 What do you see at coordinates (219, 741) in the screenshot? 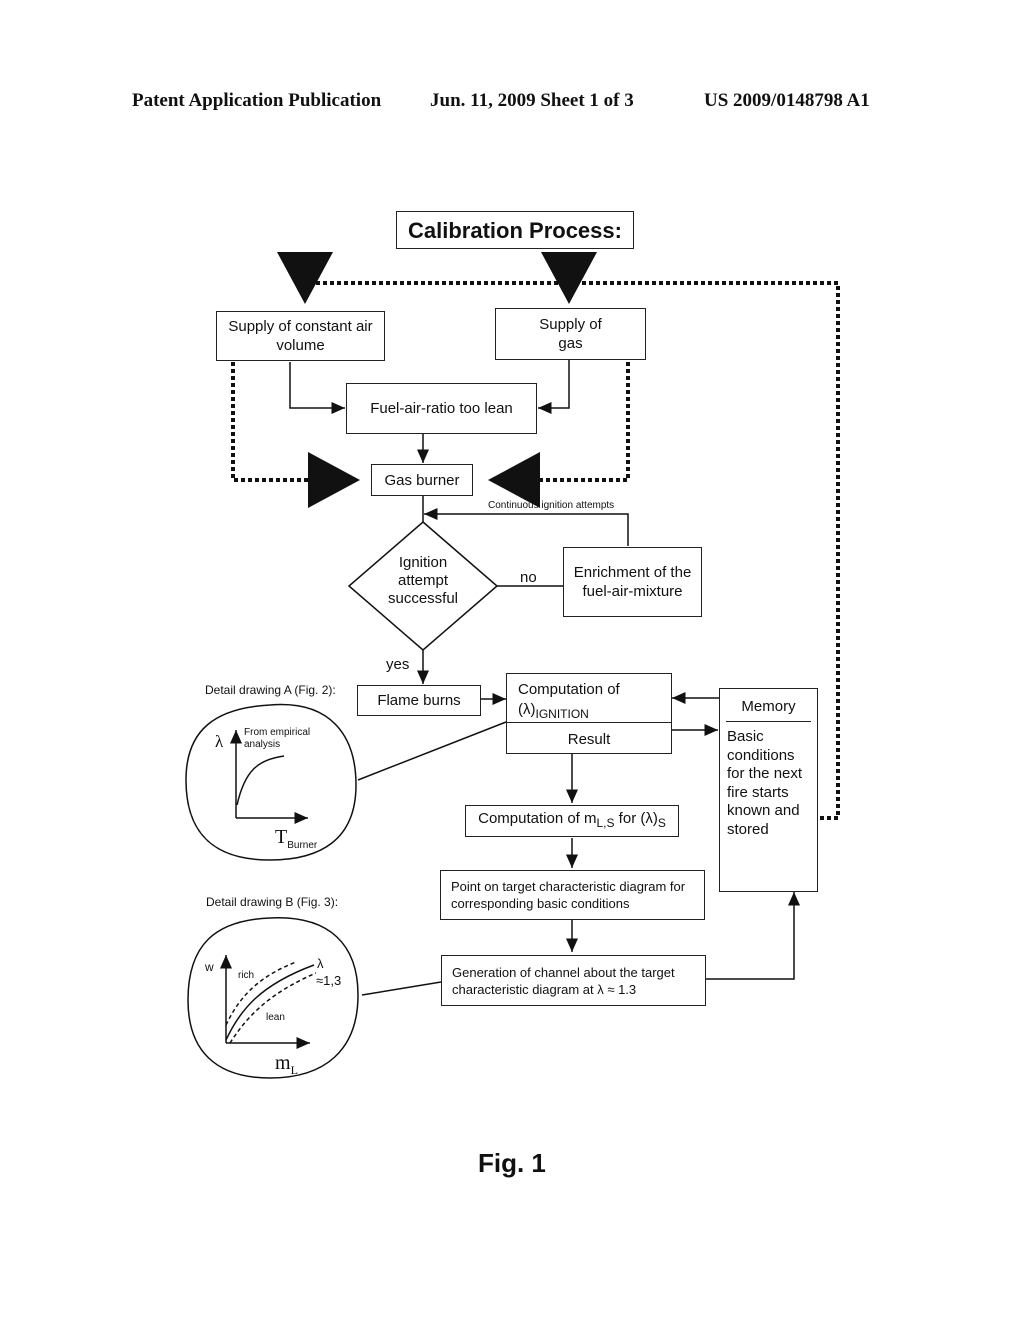
I see `detail-a-yaxis: λ` at bounding box center [219, 741].